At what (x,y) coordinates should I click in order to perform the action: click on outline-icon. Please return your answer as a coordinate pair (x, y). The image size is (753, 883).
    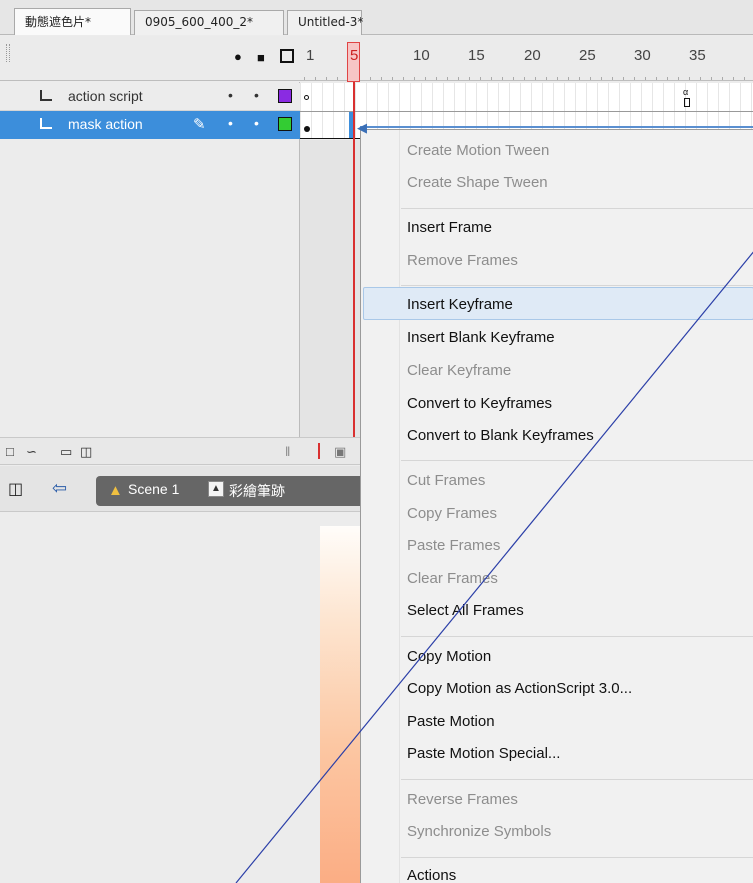
    Looking at the image, I should click on (287, 56).